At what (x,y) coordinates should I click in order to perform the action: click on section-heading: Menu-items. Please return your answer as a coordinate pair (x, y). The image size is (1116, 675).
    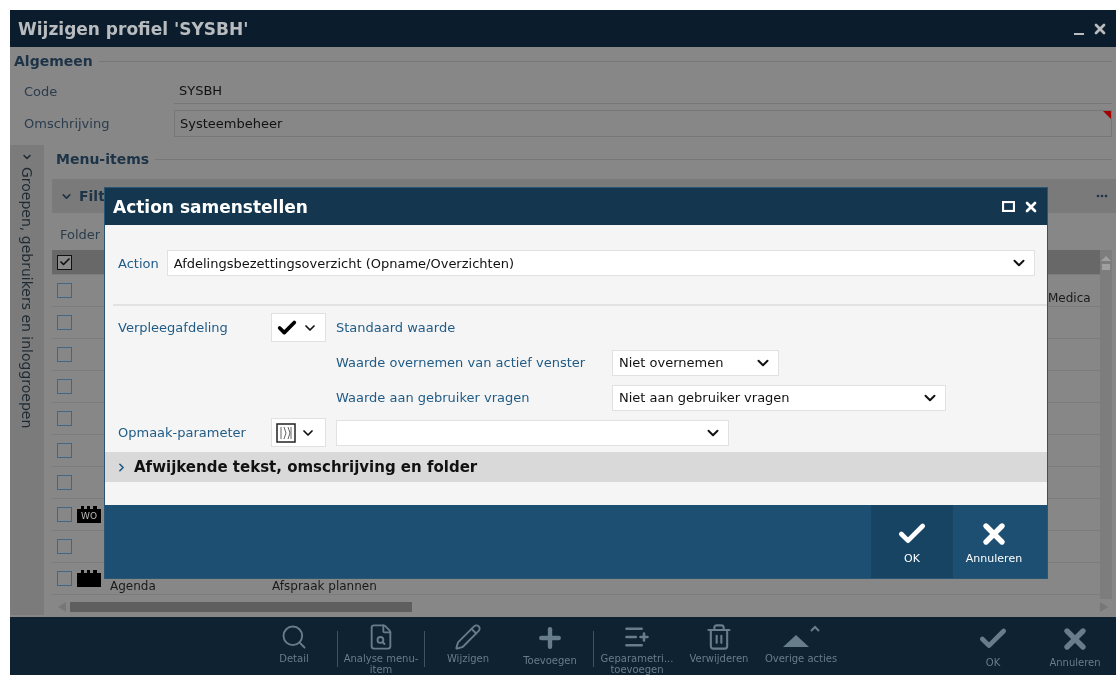
    Looking at the image, I should click on (103, 159).